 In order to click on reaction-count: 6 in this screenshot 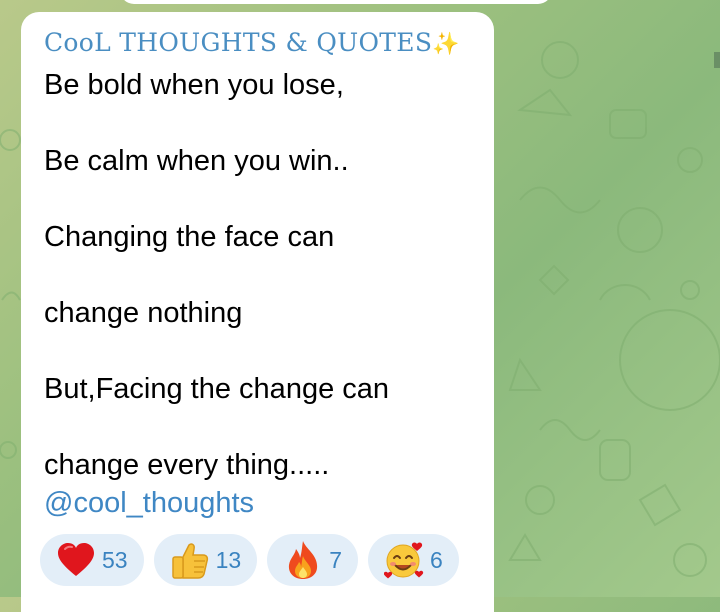, I will do `click(436, 559)`.